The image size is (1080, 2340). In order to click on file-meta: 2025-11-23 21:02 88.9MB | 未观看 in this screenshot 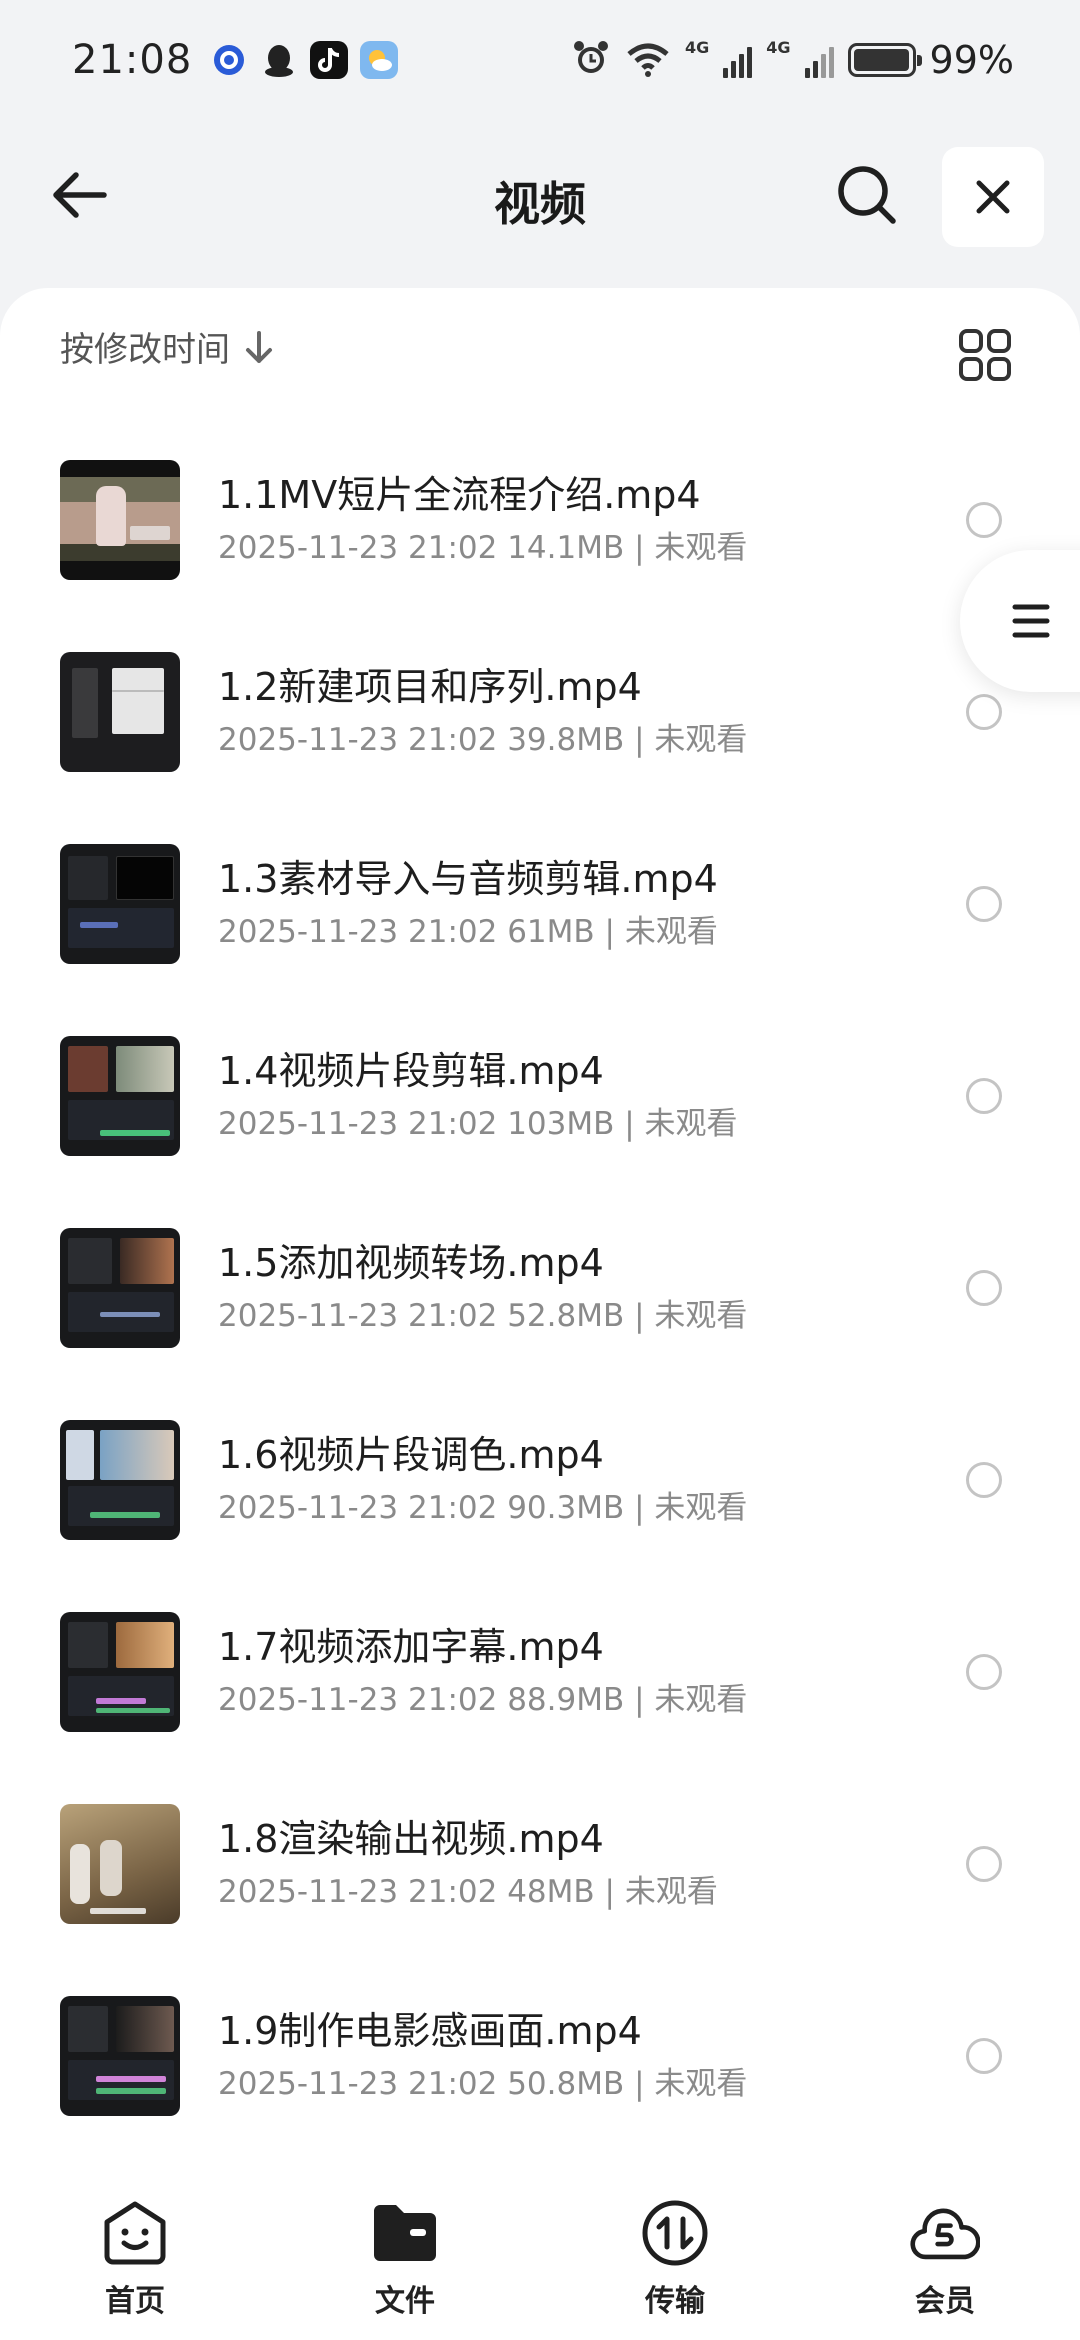, I will do `click(483, 1700)`.